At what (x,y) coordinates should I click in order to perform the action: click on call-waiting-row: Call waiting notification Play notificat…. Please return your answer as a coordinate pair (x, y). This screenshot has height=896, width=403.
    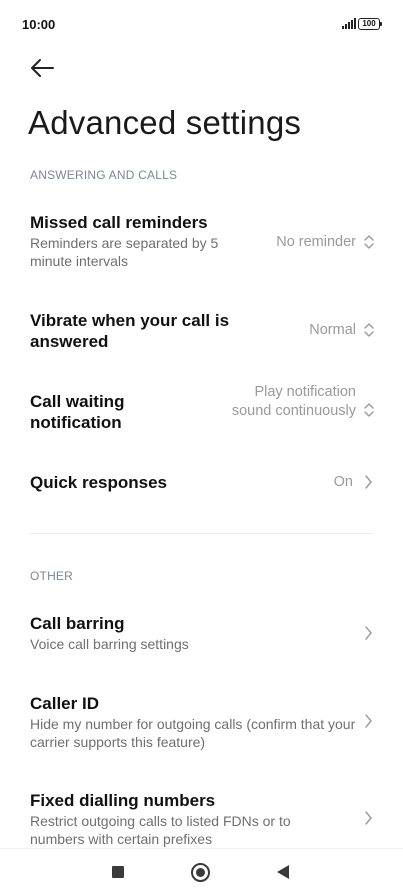
    Looking at the image, I should click on (201, 412).